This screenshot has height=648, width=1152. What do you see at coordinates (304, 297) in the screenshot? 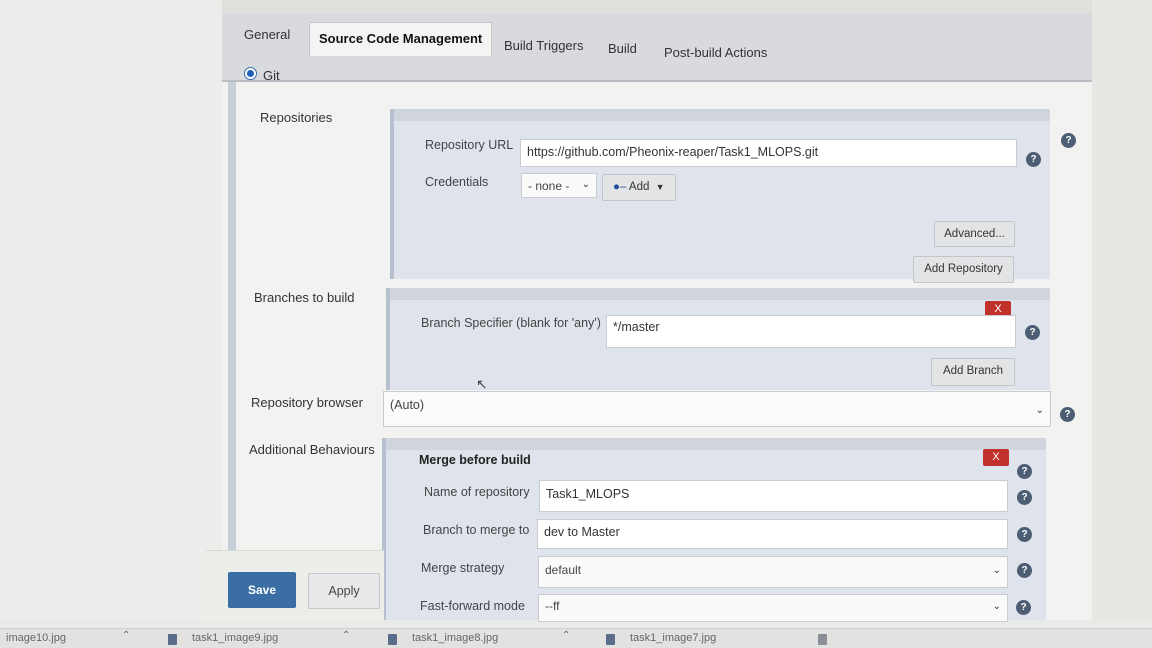
I see `branches-to-build-label: Branches to build` at bounding box center [304, 297].